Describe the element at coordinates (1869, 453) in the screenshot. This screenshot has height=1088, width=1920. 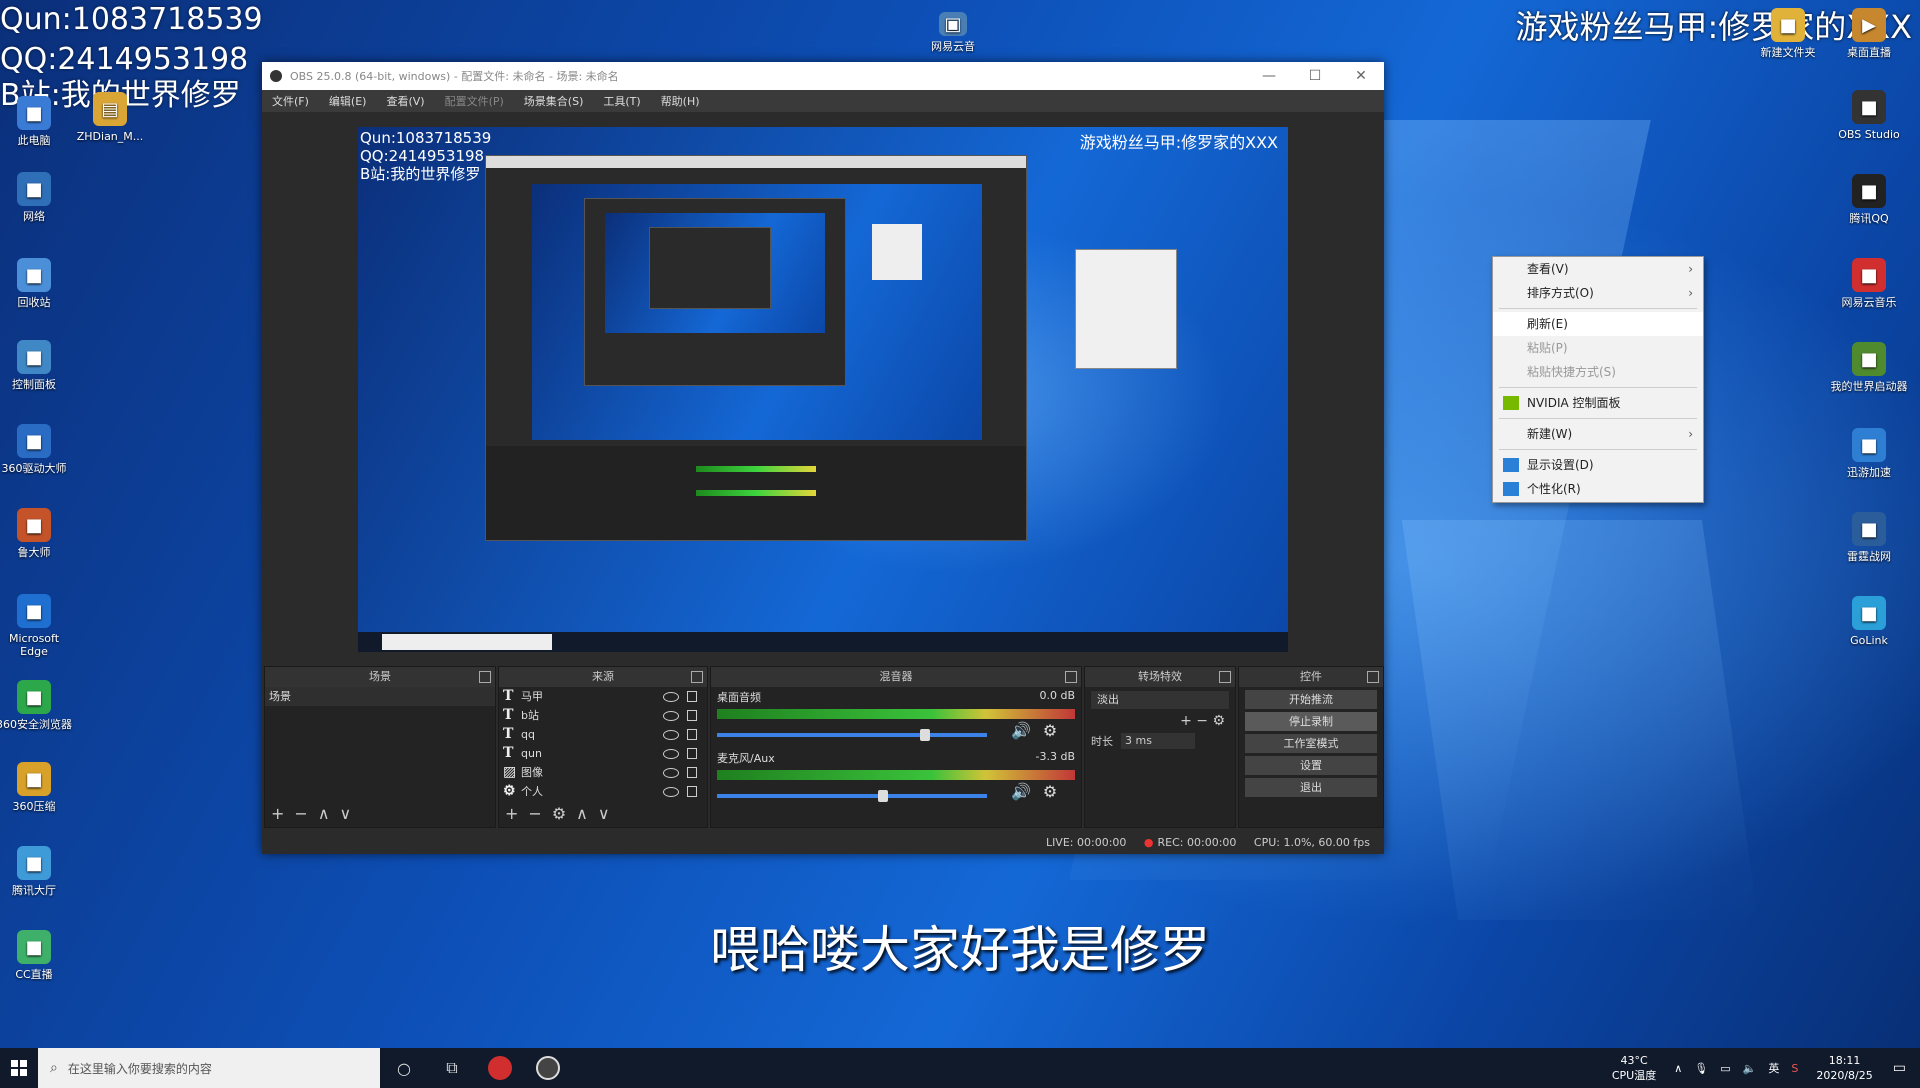
I see `desktop-icon: ■ 迅游加速` at that location.